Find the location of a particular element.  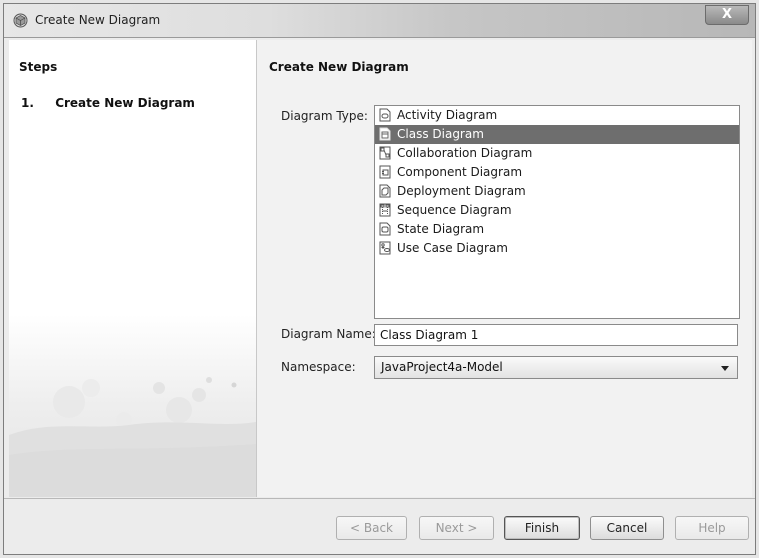

list-item-sequence-diagram: Sequence Diagram is located at coordinates (557, 210).